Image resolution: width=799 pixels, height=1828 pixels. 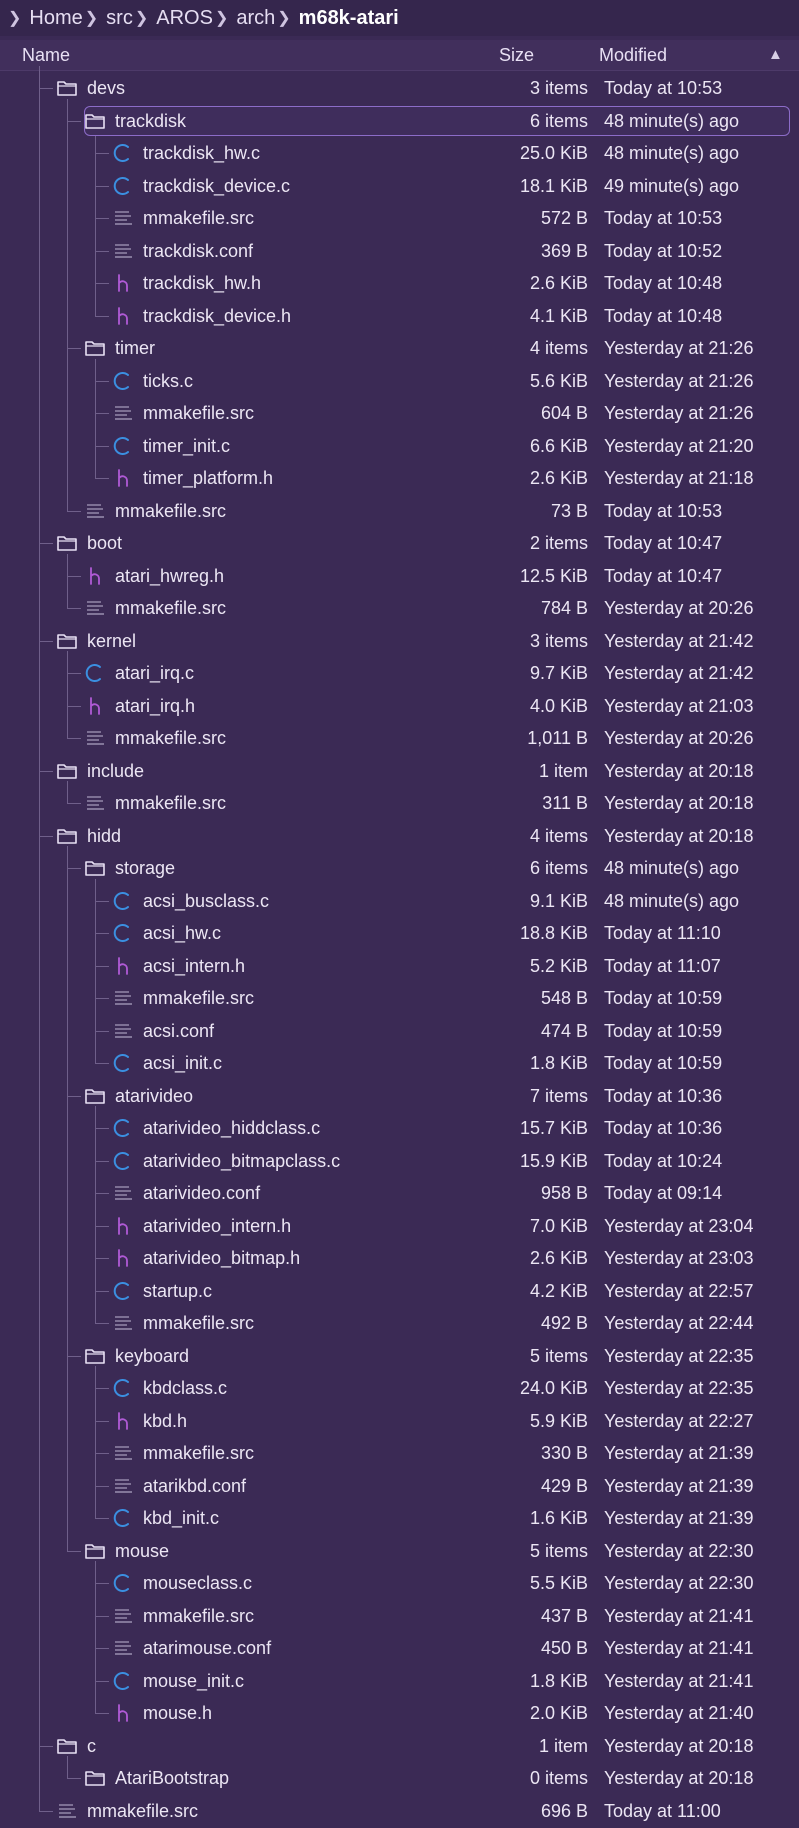 I want to click on file-row: ticks.c 5.6 KiB Yesterday at 21:26, so click(x=399, y=381).